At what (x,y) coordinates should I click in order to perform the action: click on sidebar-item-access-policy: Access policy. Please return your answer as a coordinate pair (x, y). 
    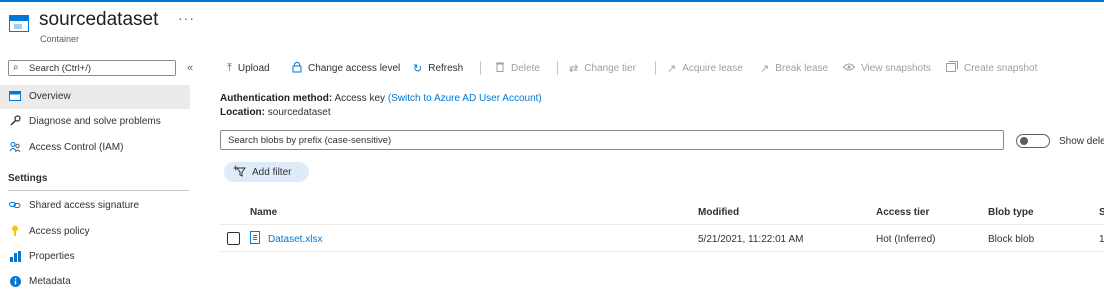
    Looking at the image, I should click on (95, 232).